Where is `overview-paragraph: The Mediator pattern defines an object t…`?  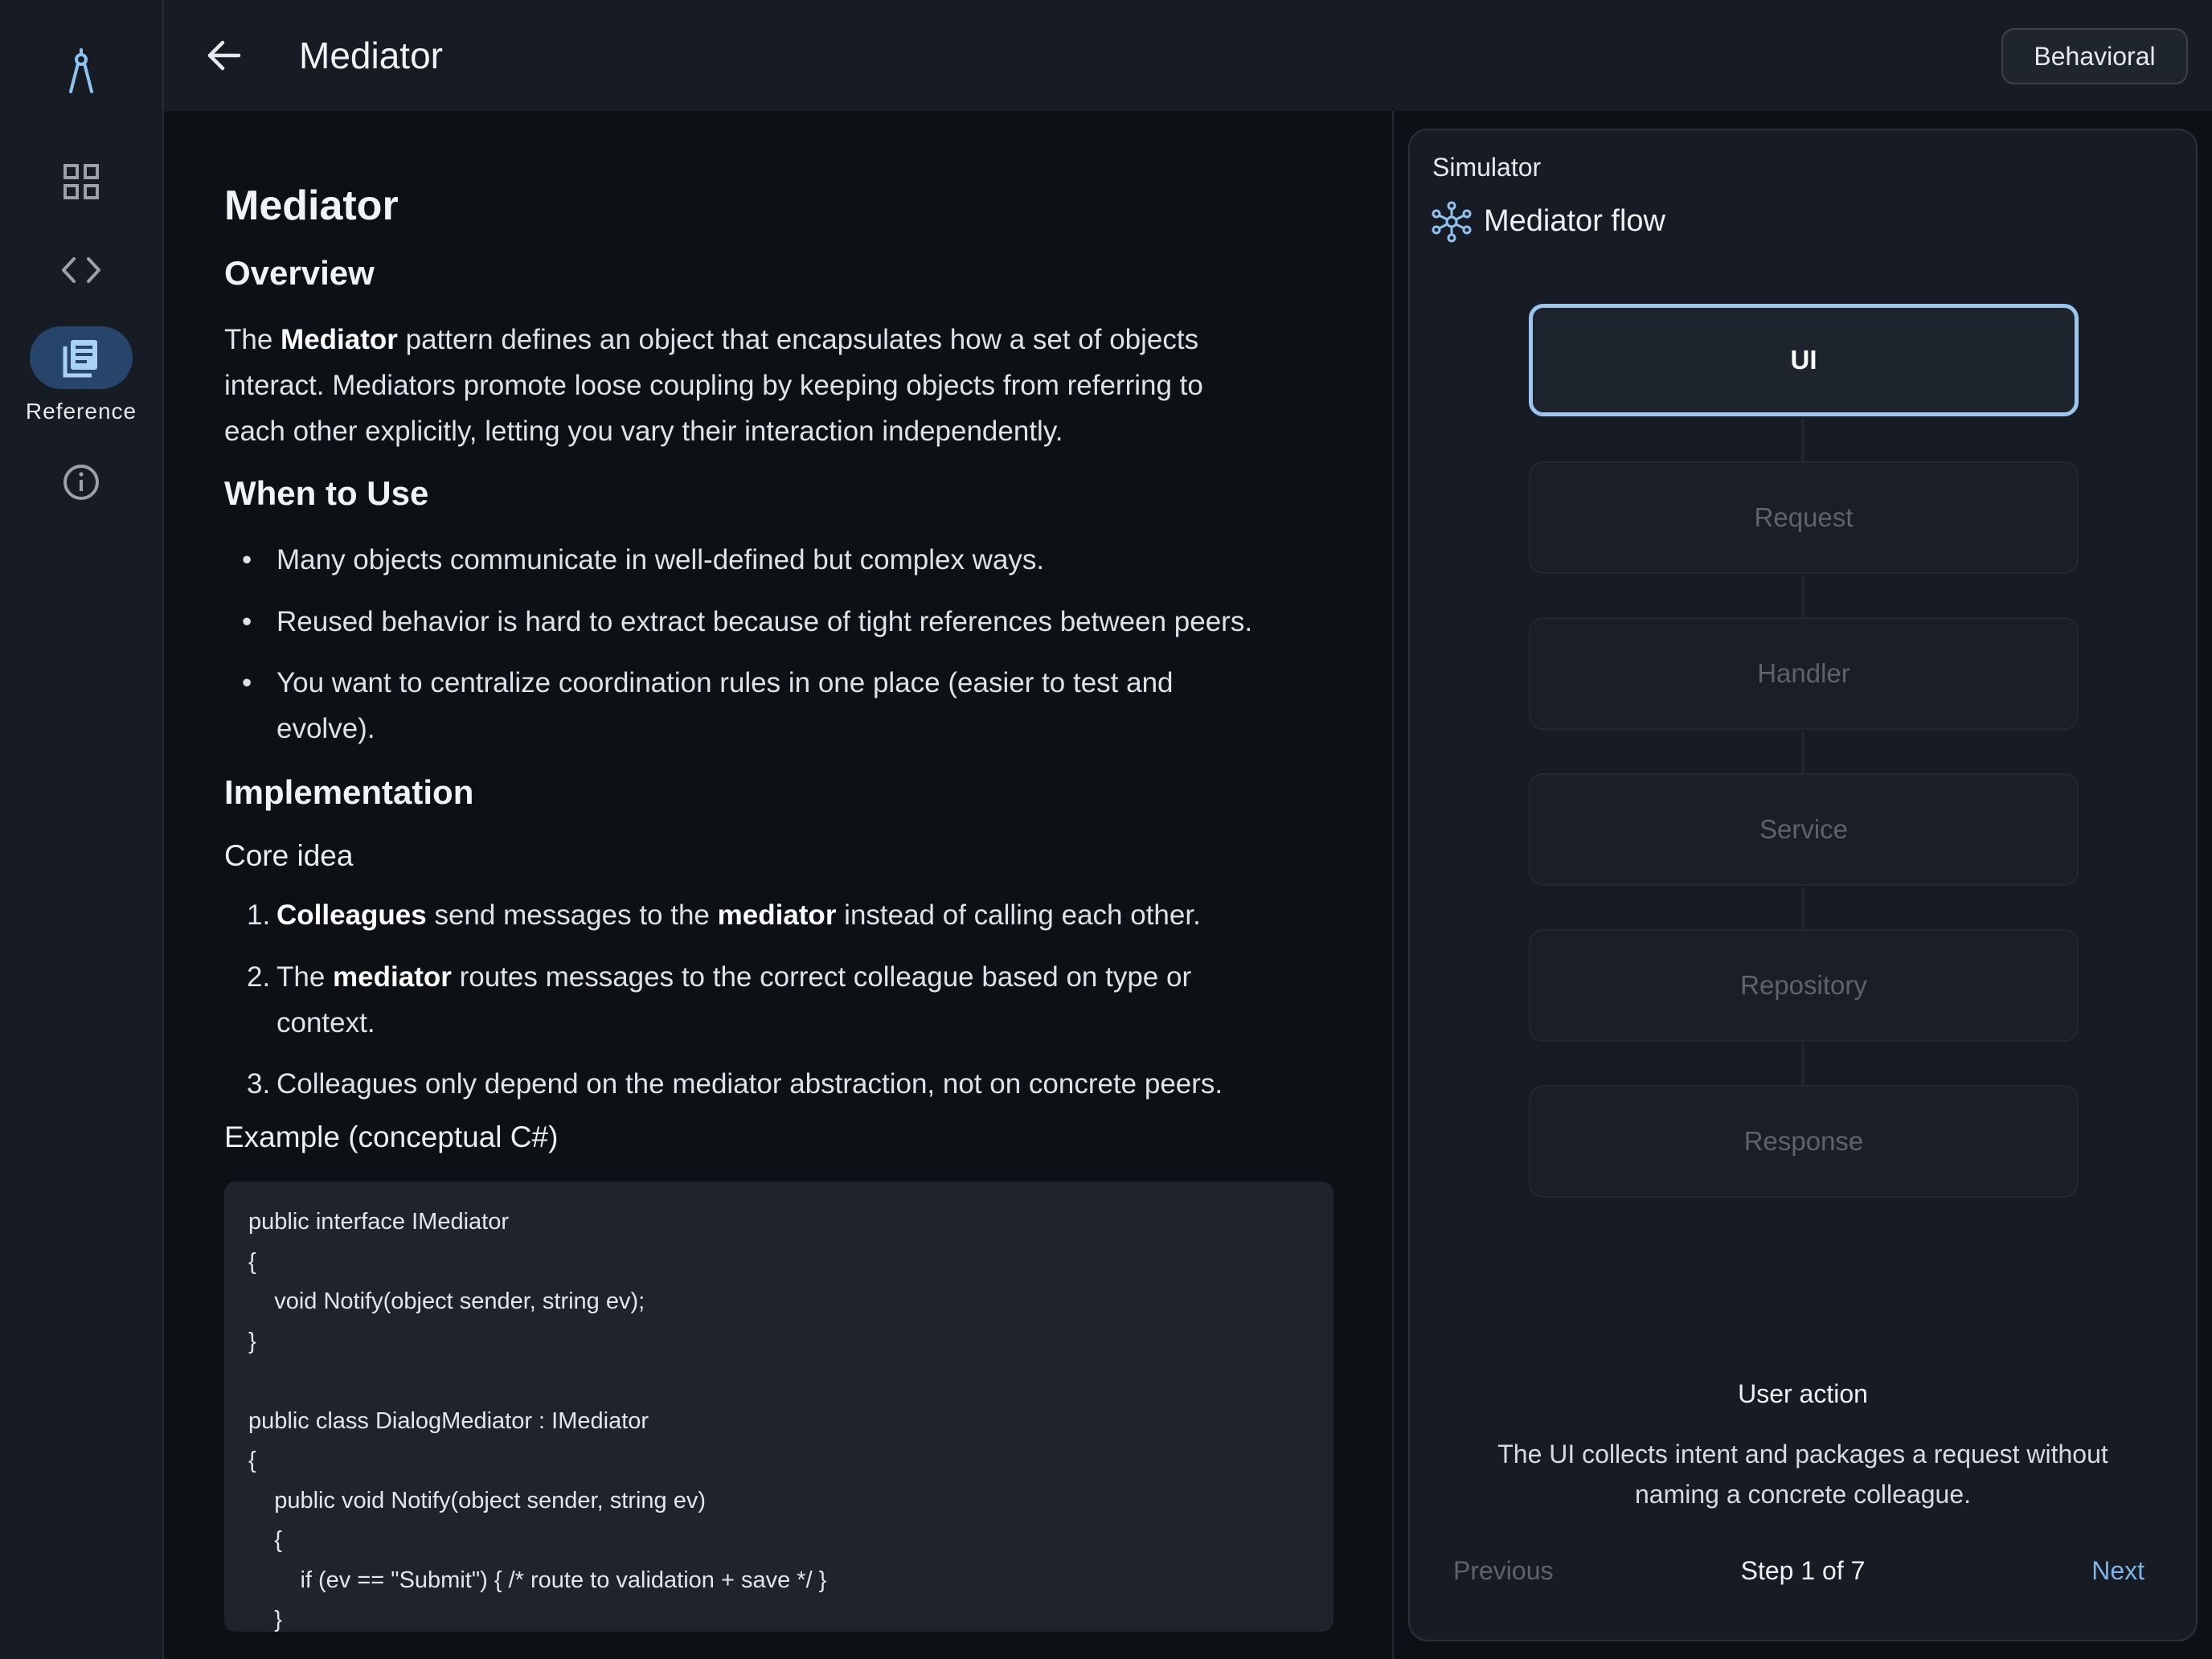 overview-paragraph: The Mediator pattern defines an object t… is located at coordinates (783, 385).